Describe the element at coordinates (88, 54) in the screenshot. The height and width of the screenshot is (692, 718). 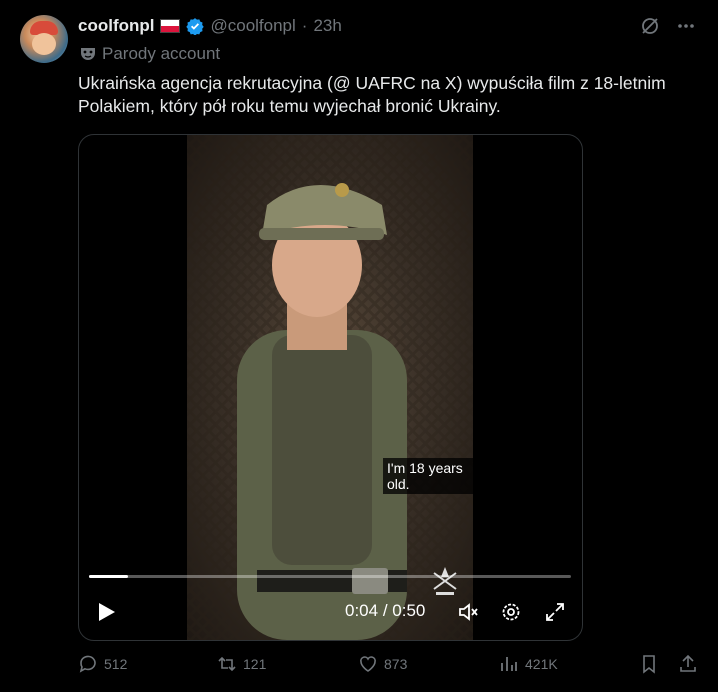
I see `mask-icon` at that location.